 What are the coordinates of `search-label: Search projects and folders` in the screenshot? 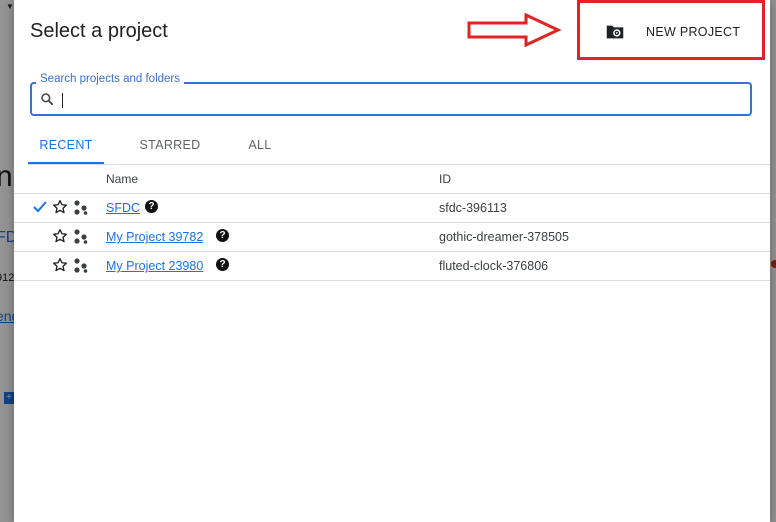 It's located at (110, 79).